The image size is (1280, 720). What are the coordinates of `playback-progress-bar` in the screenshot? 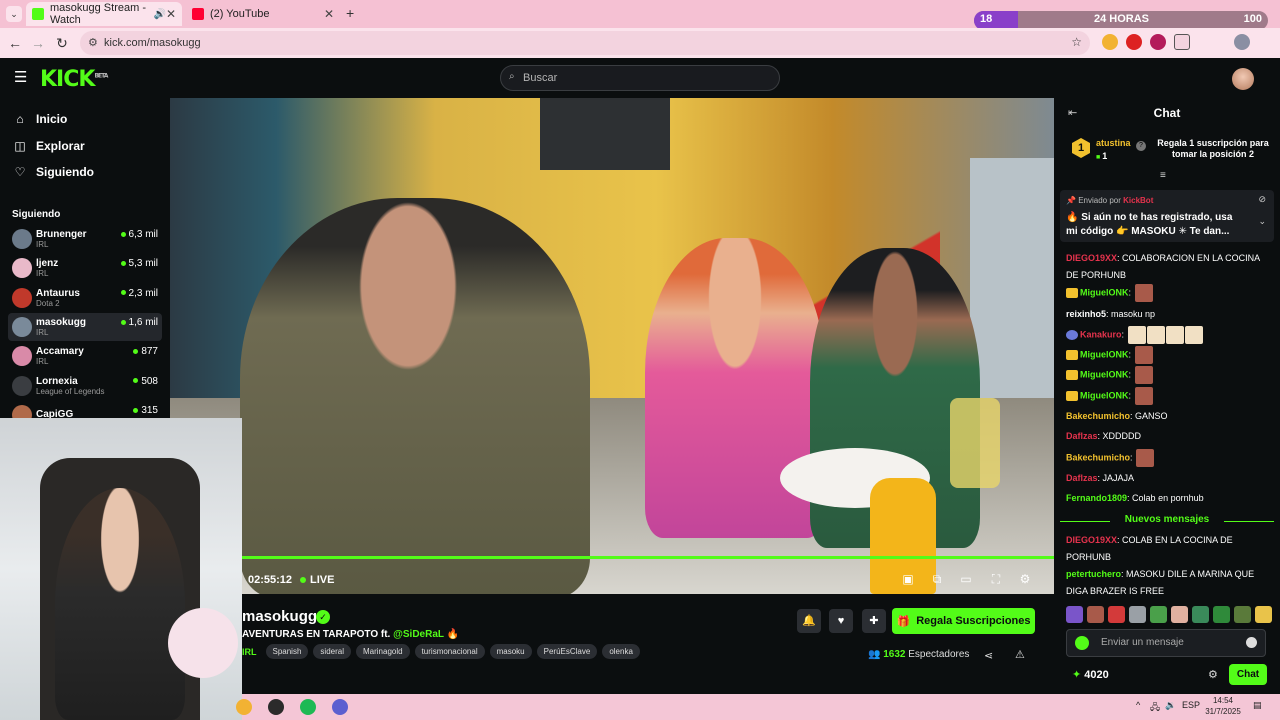 It's located at (647, 557).